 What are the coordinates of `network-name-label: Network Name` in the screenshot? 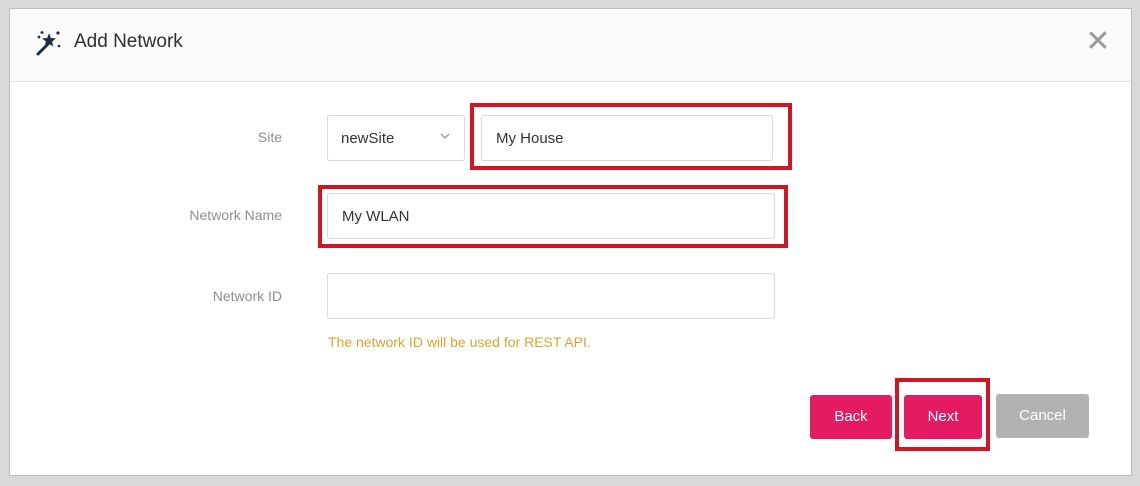 It's located at (235, 215).